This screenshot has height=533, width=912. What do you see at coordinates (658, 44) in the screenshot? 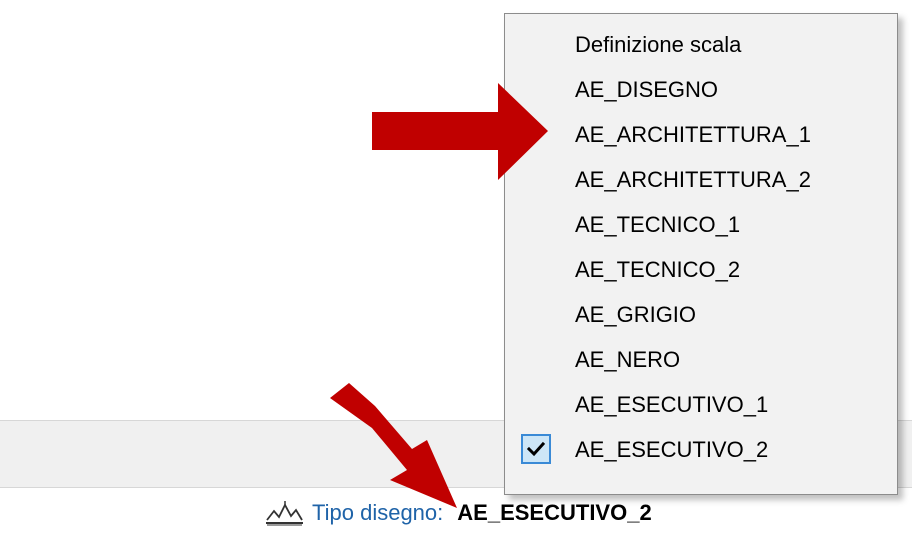
I see `menu-item-label: Definizione scala` at bounding box center [658, 44].